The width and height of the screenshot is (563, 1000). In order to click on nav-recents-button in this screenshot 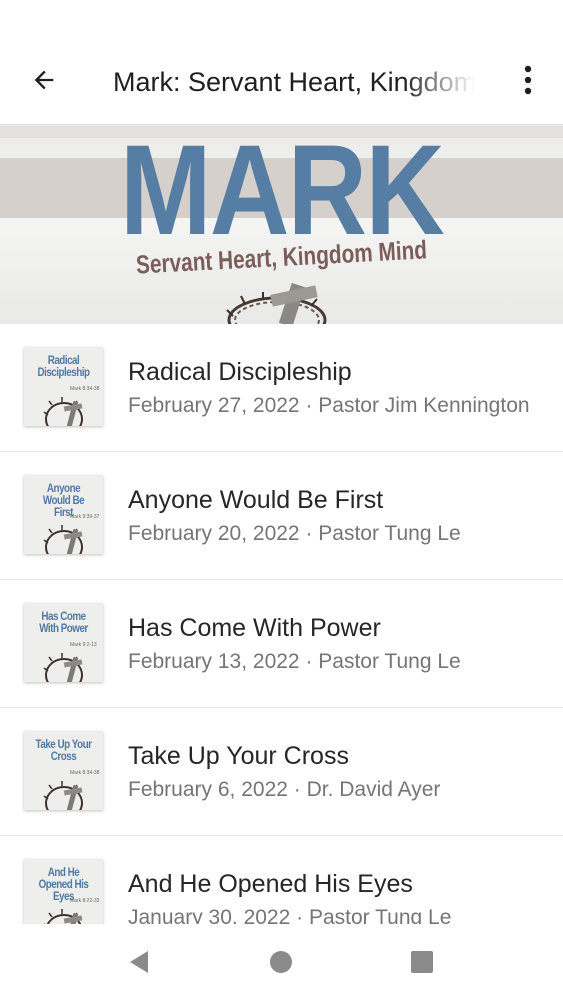, I will do `click(422, 962)`.